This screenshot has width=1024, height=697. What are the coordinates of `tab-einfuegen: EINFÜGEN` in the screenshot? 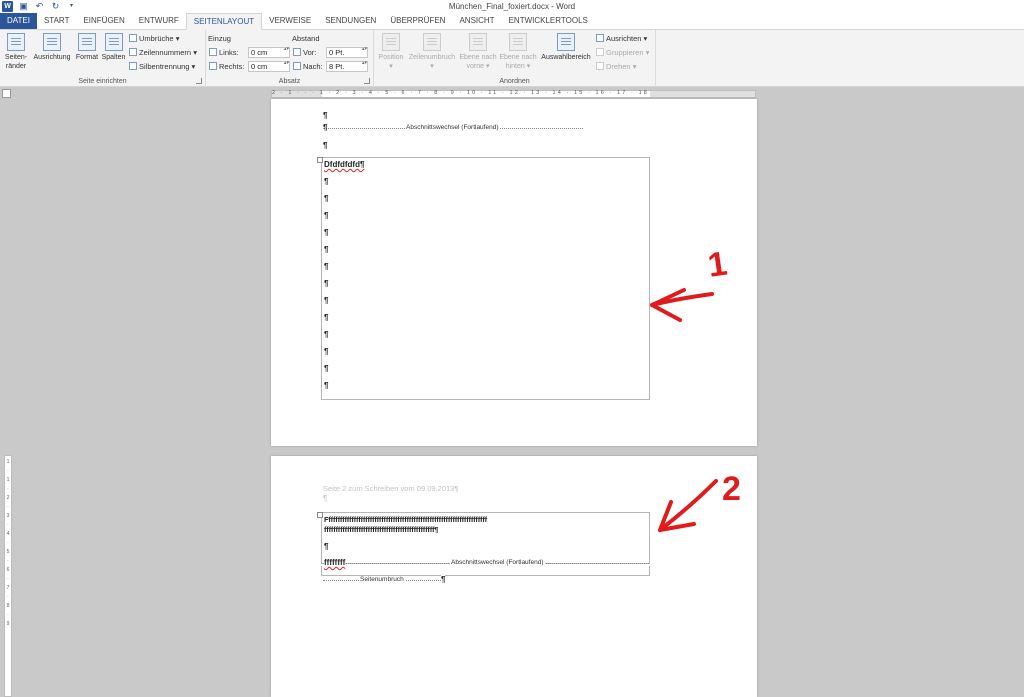 It's located at (103, 21).